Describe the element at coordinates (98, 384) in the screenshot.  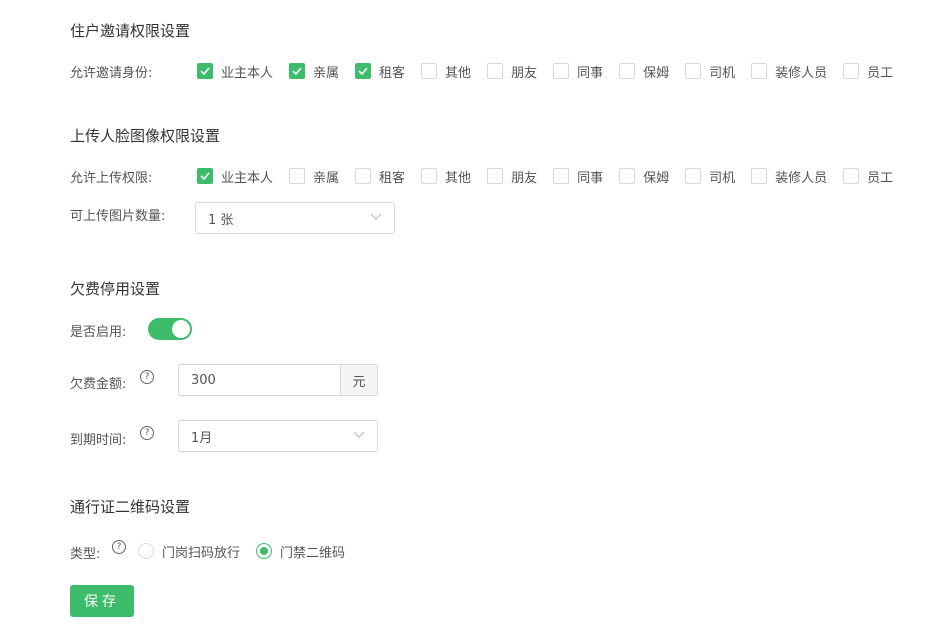
I see `arrears-amount-label: 欠费金额:` at that location.